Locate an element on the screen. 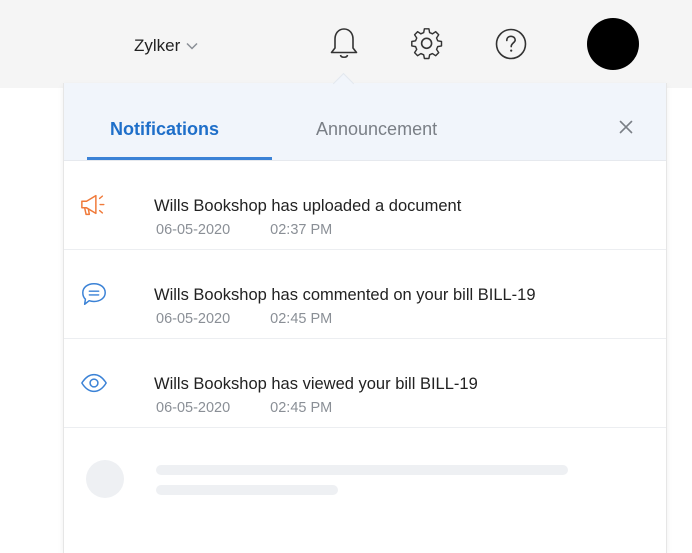 Image resolution: width=692 pixels, height=553 pixels. close-icon is located at coordinates (626, 127).